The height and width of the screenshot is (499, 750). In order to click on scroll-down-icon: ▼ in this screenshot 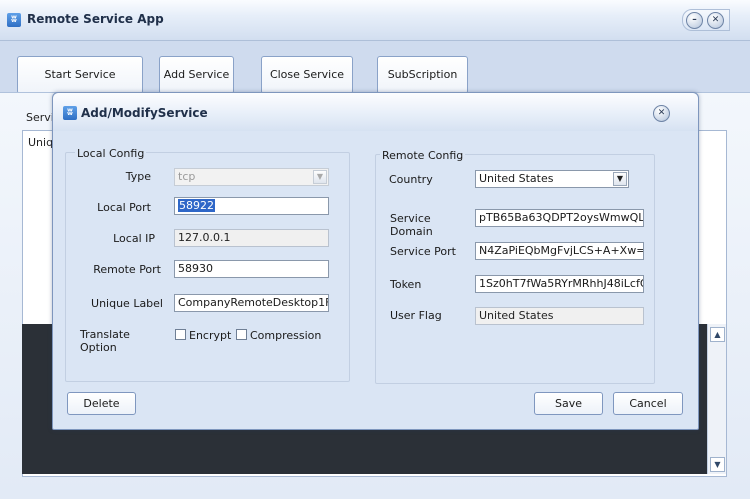, I will do `click(717, 464)`.